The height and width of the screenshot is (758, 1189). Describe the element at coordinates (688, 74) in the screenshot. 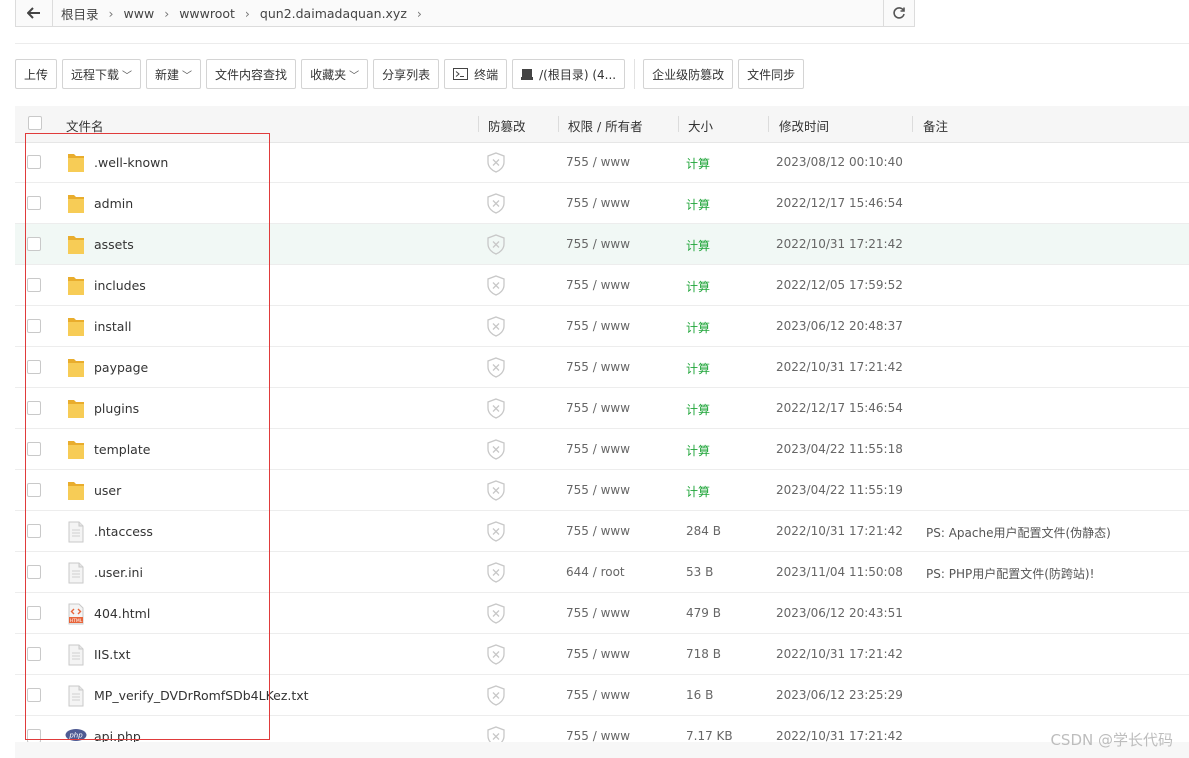

I see `enterprise-tamper-button: 企业级防篡改` at that location.